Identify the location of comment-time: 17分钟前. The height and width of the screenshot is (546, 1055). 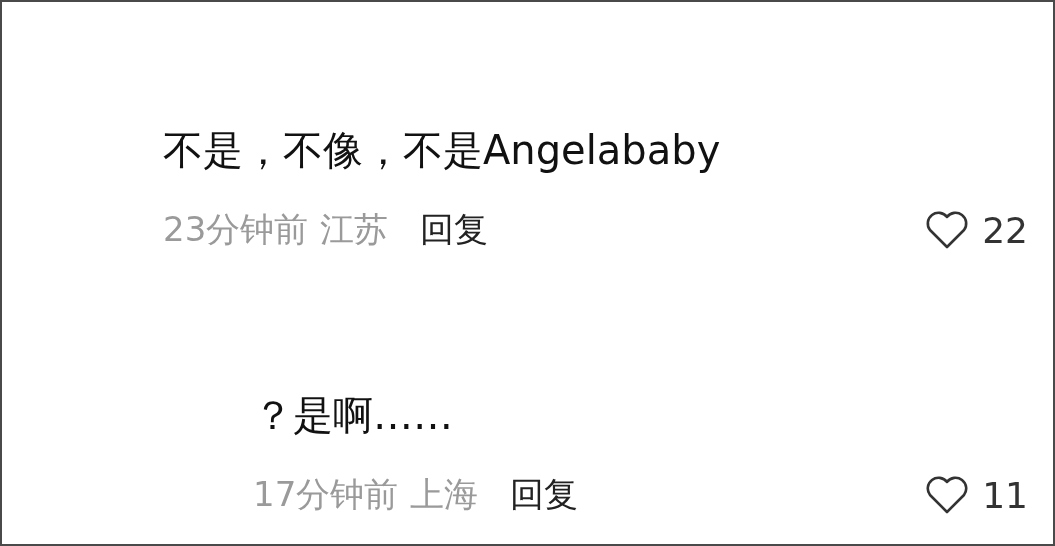
(326, 494).